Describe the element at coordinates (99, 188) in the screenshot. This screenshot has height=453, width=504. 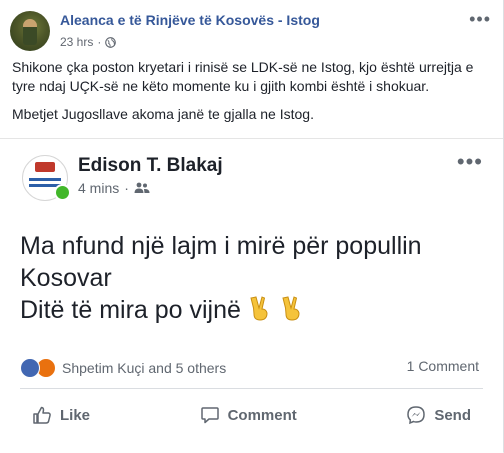
I see `shared-timestamp: 4 mins` at that location.